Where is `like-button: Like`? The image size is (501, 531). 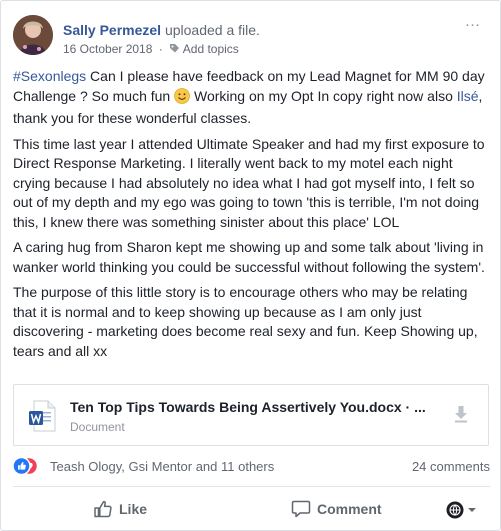 like-button: Like is located at coordinates (133, 509).